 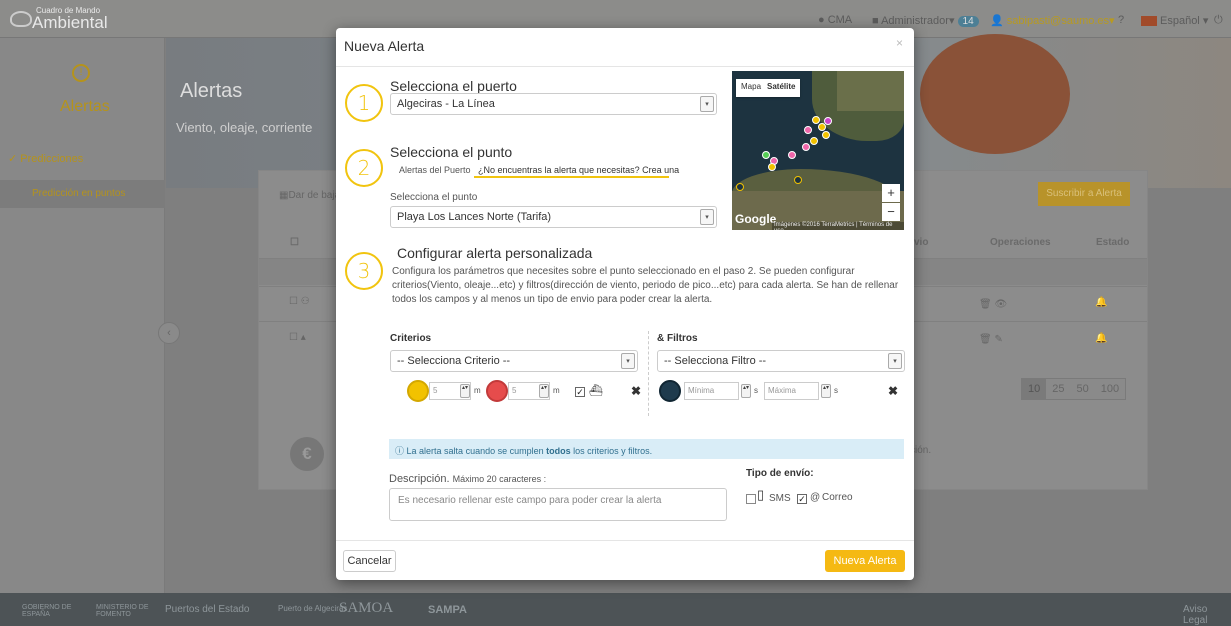 What do you see at coordinates (596, 391) in the screenshot?
I see `boat-icon: ⛴` at bounding box center [596, 391].